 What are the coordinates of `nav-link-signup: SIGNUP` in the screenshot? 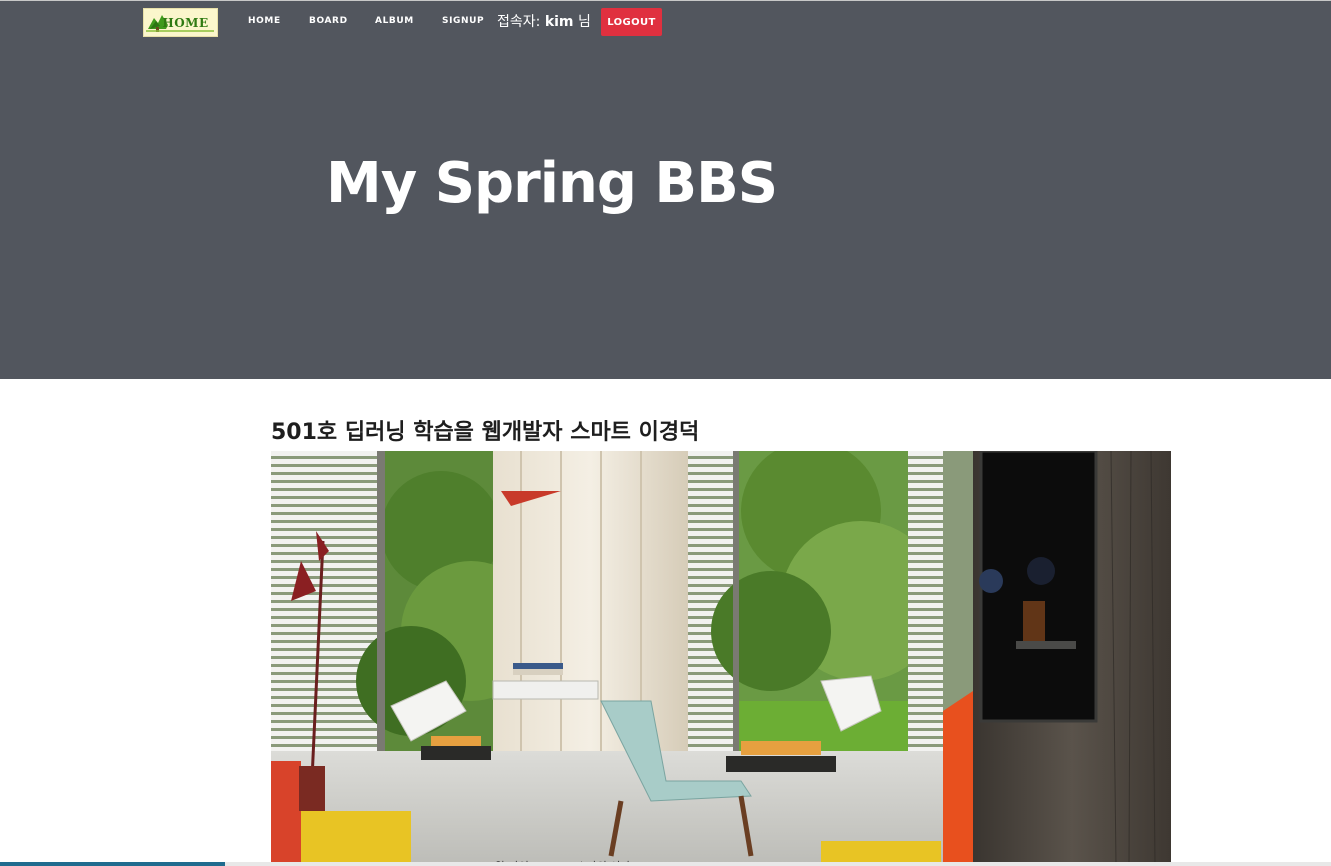 It's located at (463, 21).